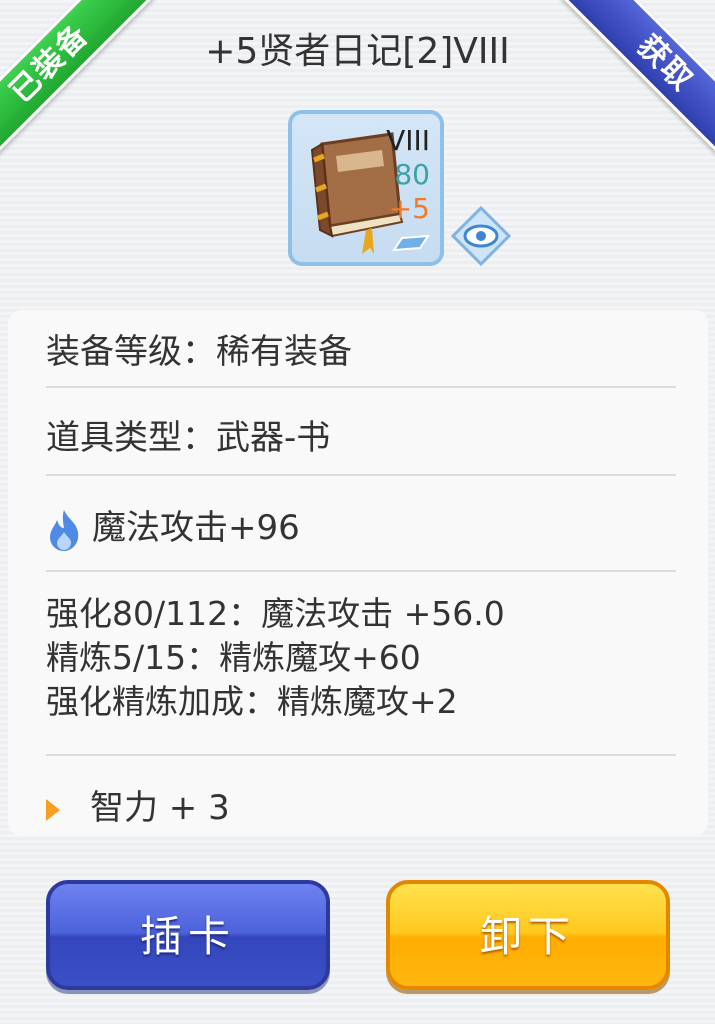 The image size is (715, 1024). Describe the element at coordinates (361, 526) in the screenshot. I see `base-stat-row: 魔法攻击+96` at that location.